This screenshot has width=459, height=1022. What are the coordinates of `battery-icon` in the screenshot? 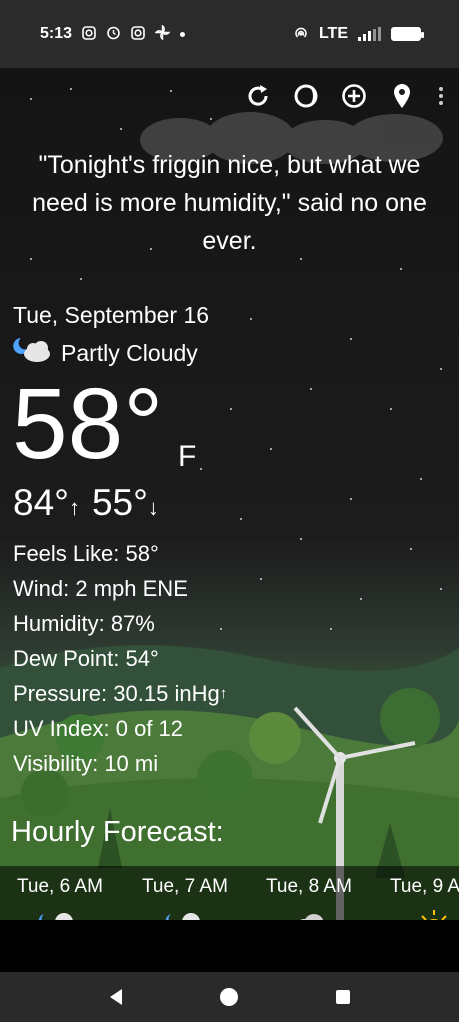 It's located at (407, 34).